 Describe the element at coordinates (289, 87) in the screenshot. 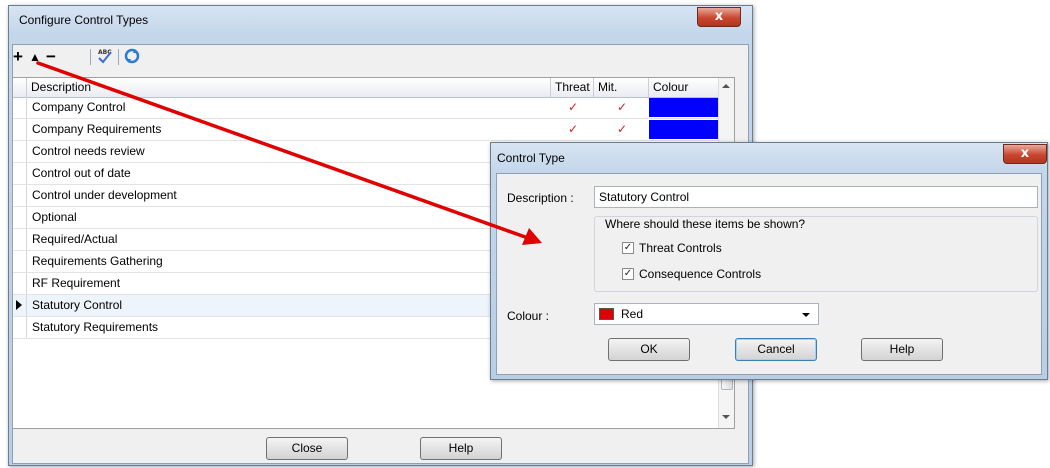

I see `column-header-description: Description` at that location.